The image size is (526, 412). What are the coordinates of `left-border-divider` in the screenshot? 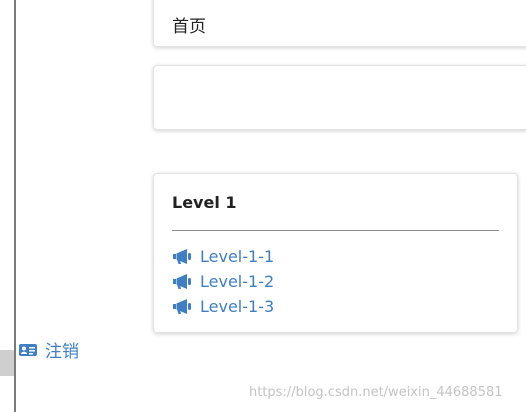 It's located at (15, 206).